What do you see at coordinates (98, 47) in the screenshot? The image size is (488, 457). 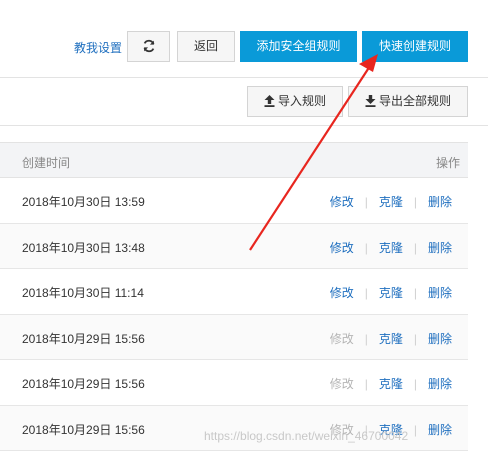 I see `help-setup-link: 教我设置` at bounding box center [98, 47].